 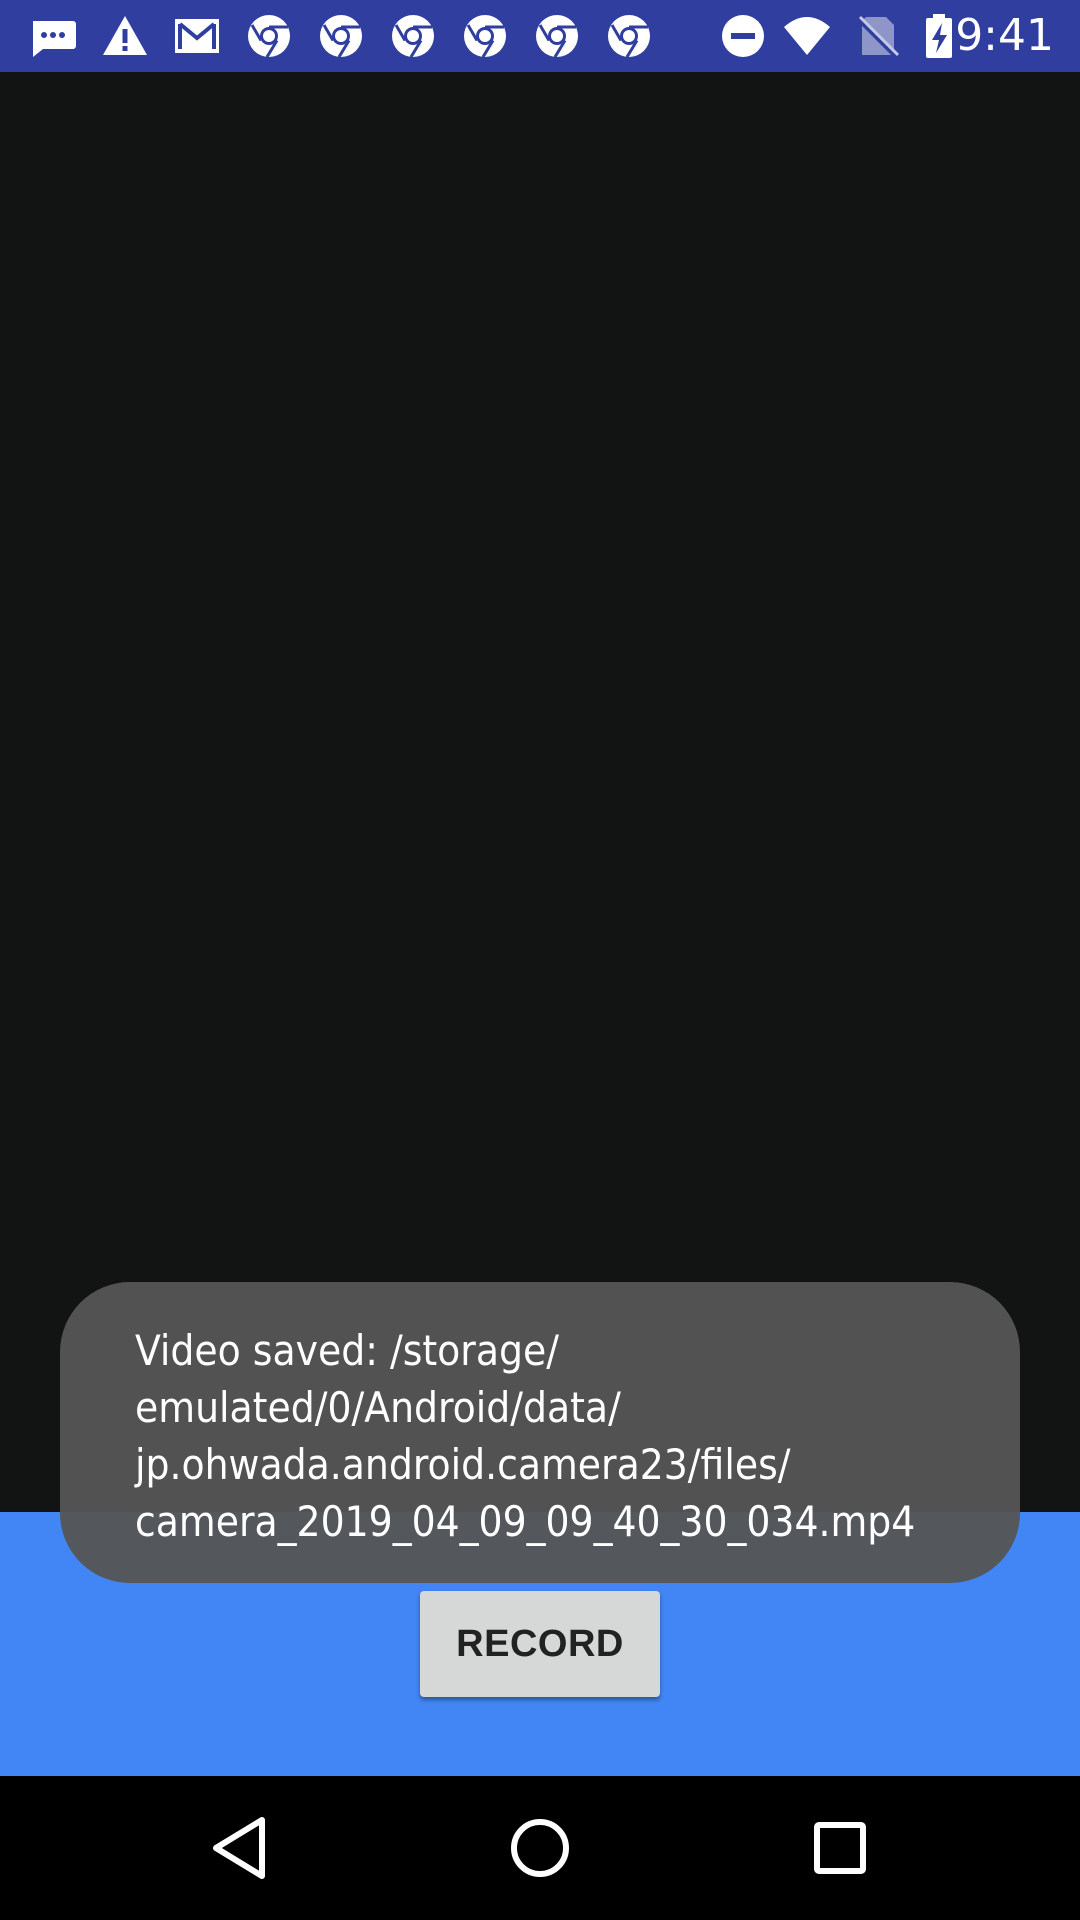 What do you see at coordinates (53, 36) in the screenshot?
I see `messages-icon` at bounding box center [53, 36].